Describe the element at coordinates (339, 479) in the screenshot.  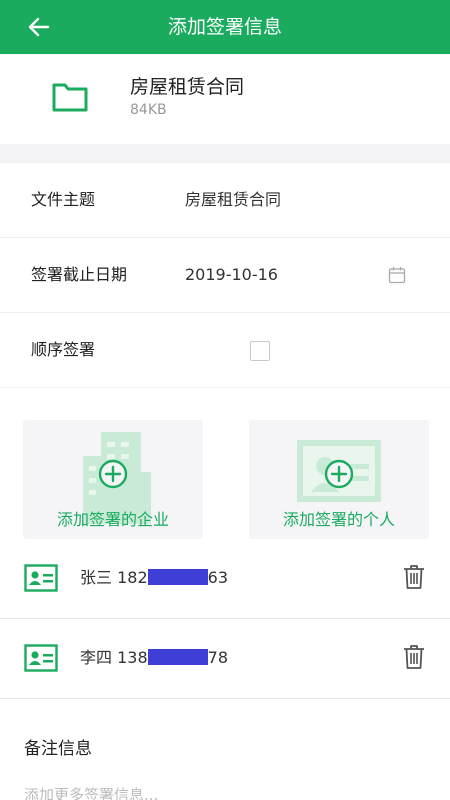
I see `add-person-button: 添加签署的个人` at that location.